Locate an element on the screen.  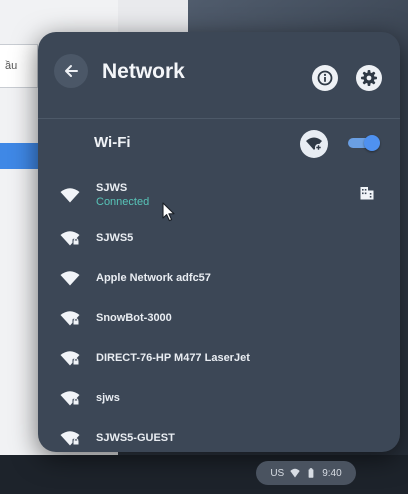
gear-icon is located at coordinates (369, 78).